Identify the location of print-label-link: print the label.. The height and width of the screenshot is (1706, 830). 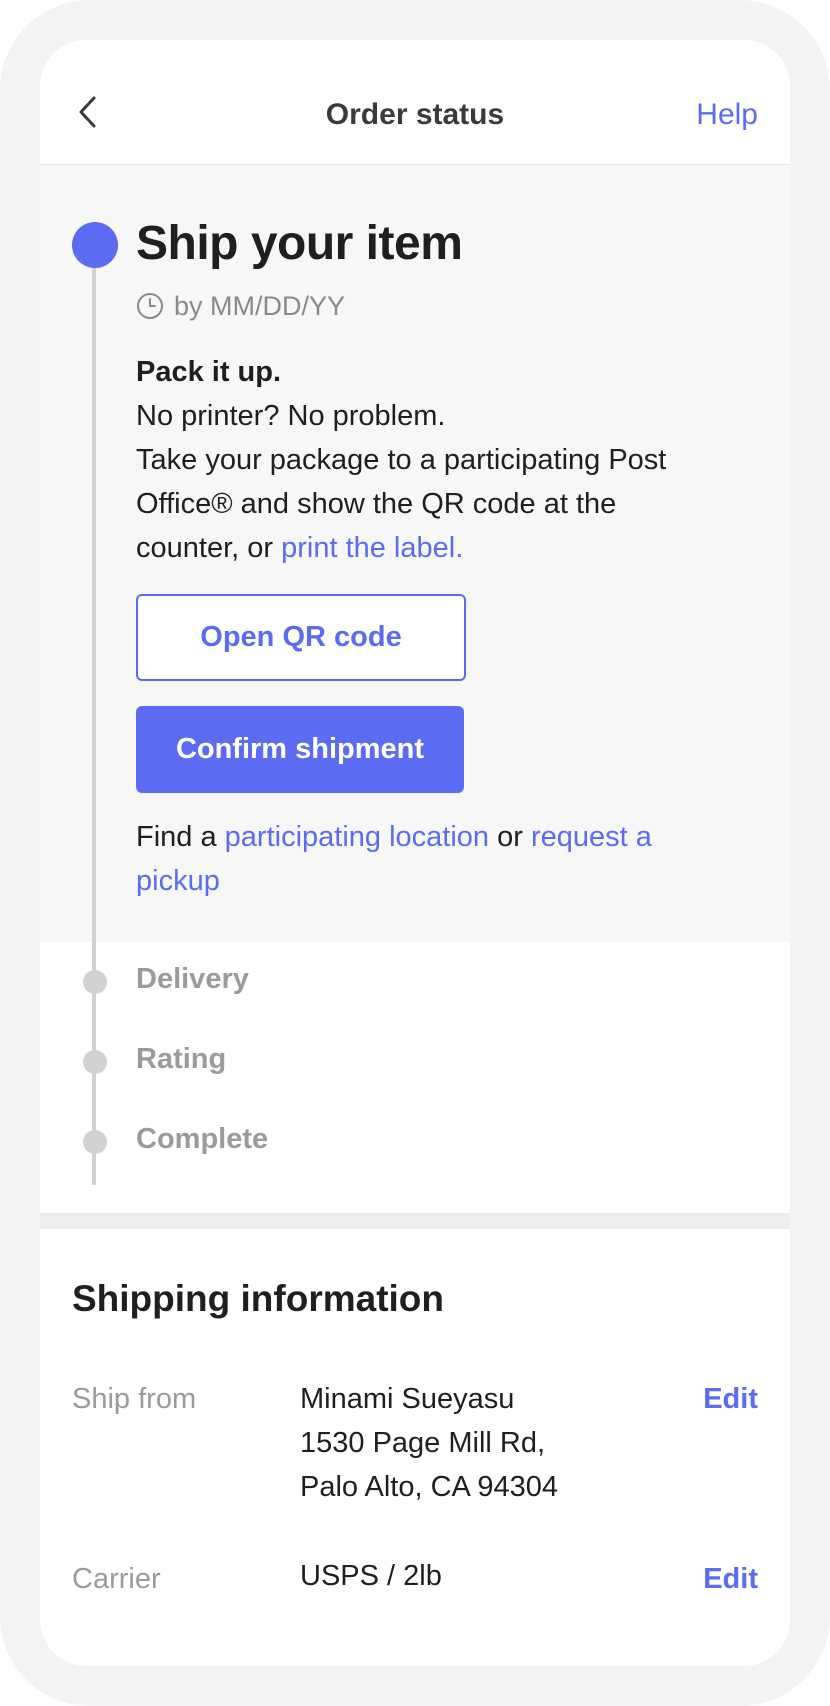
(372, 548).